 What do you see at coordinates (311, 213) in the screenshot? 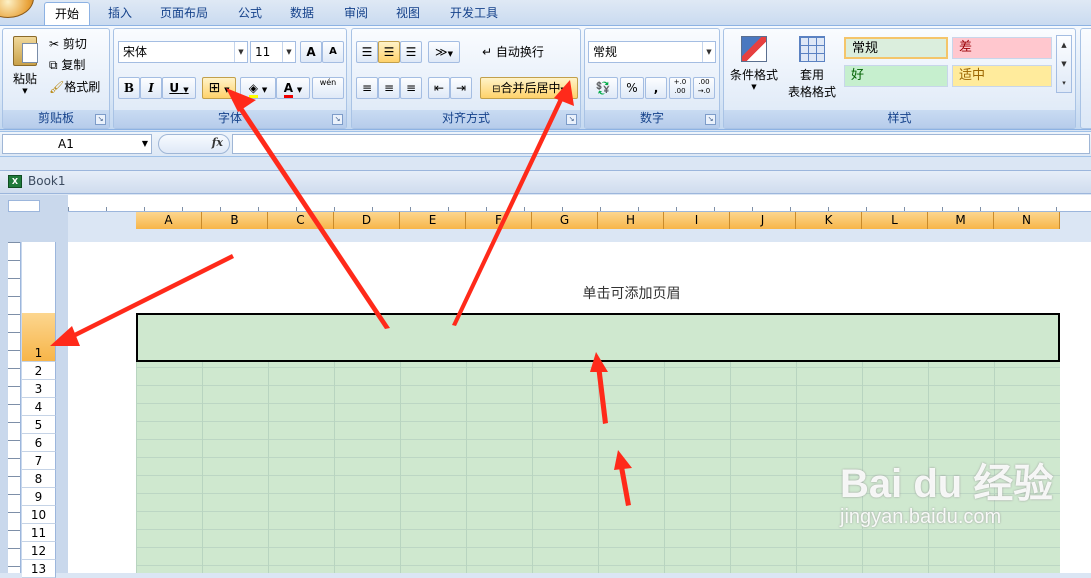
I see `arrow-to-border-button` at bounding box center [311, 213].